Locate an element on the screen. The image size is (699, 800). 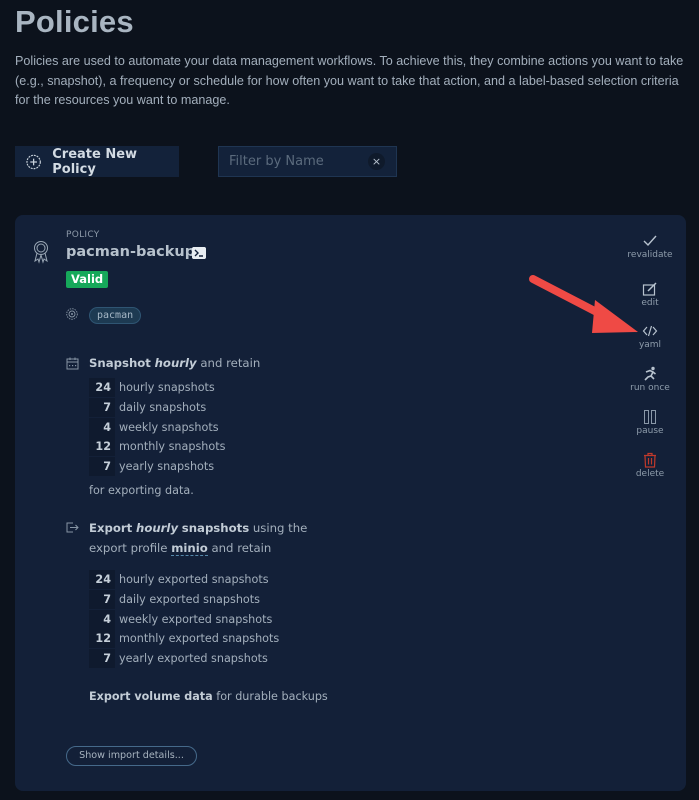
edit-icon is located at coordinates (649, 289).